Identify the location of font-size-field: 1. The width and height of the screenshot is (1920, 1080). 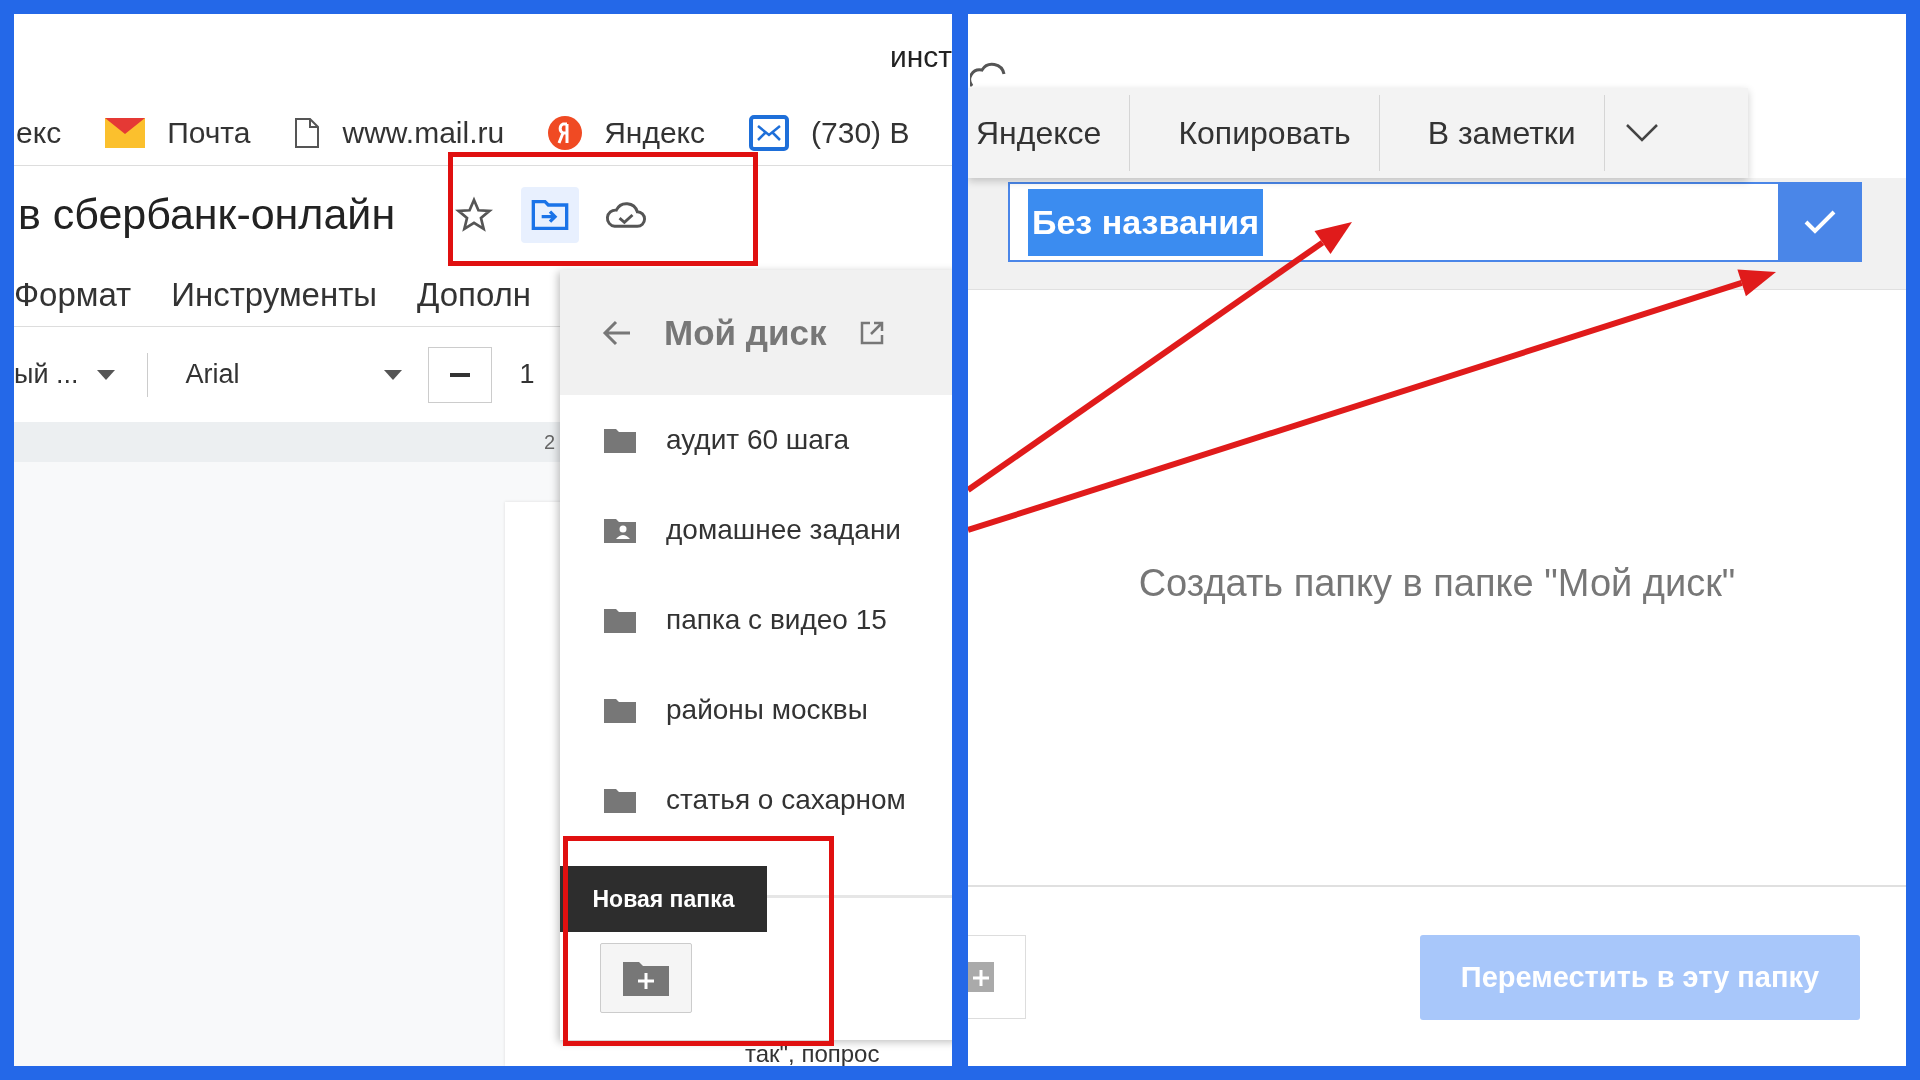
(527, 374).